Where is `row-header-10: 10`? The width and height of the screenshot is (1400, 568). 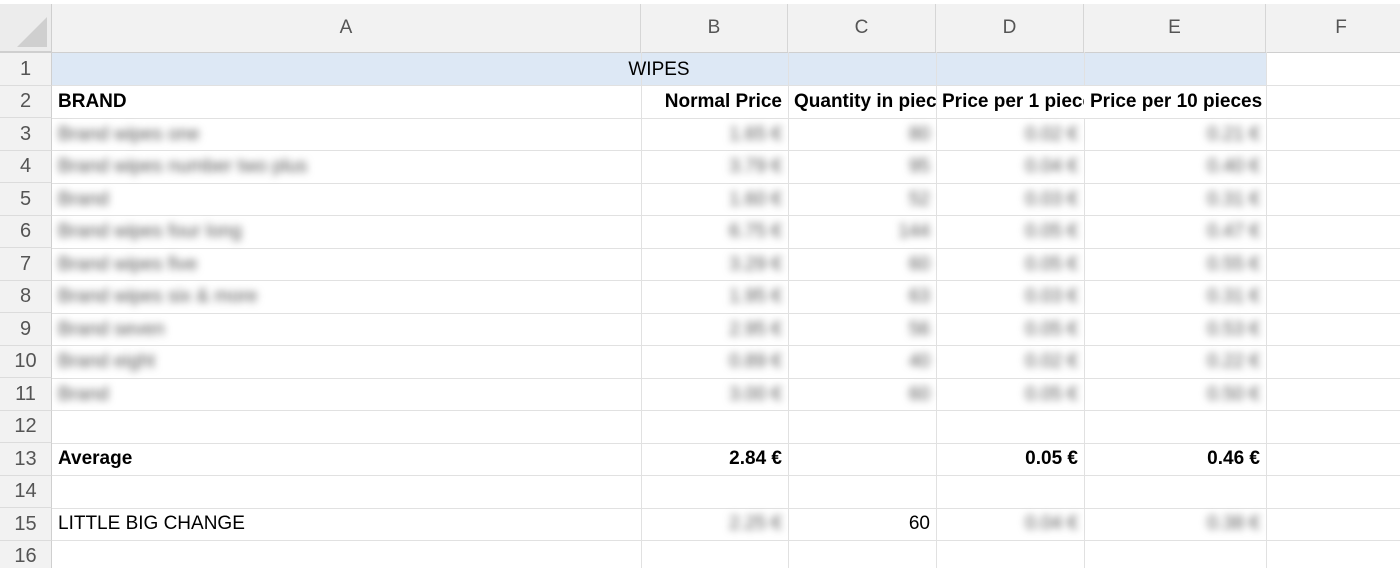
row-header-10: 10 is located at coordinates (26, 362).